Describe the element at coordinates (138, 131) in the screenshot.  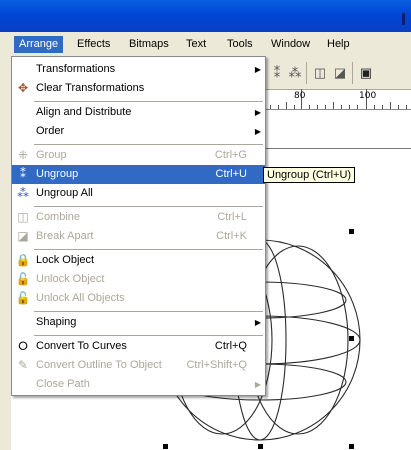
I see `menu-item-order: Order ▶` at that location.